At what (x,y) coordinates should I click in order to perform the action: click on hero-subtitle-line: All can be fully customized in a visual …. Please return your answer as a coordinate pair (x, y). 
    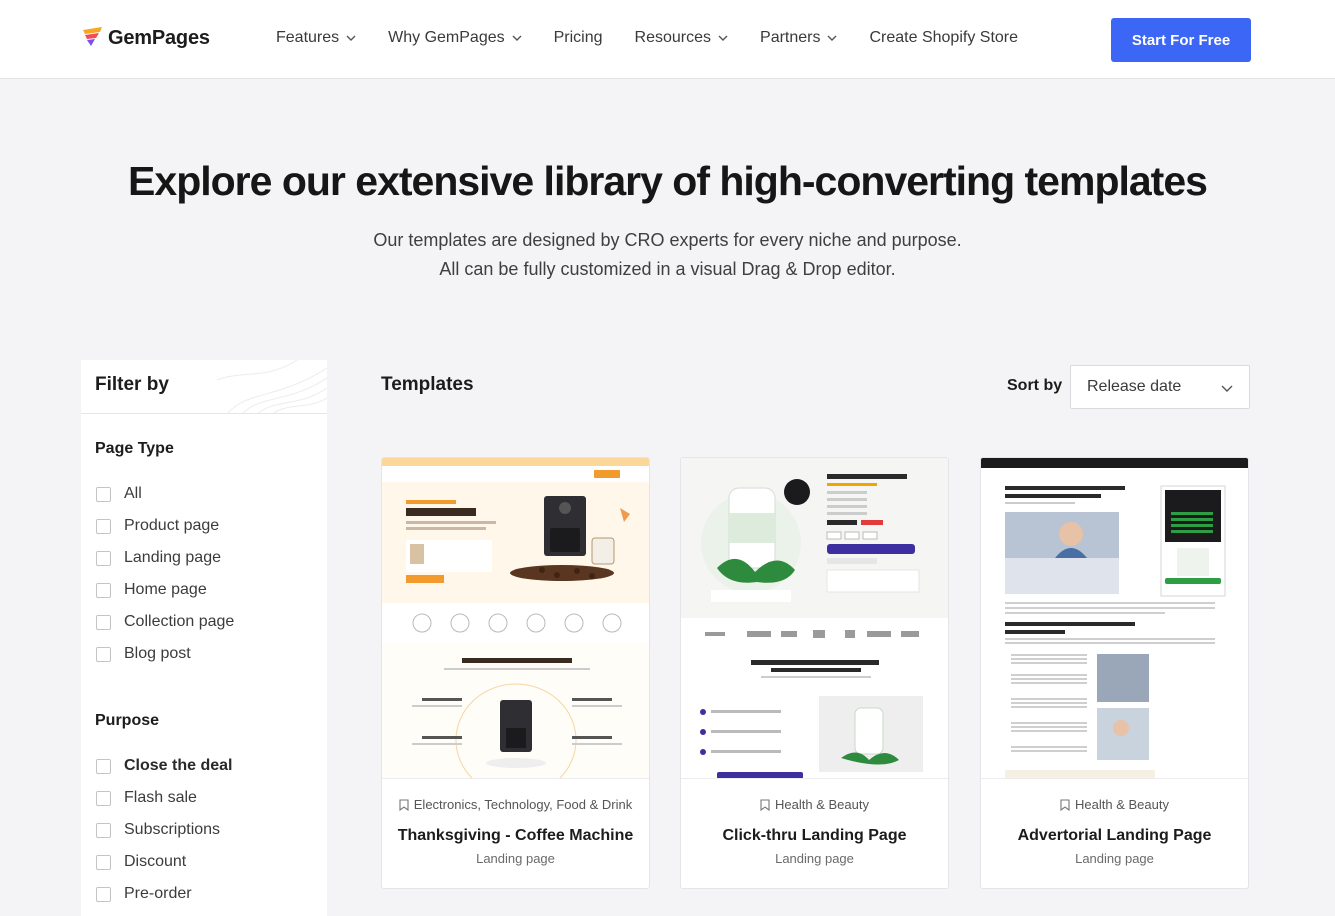
    Looking at the image, I should click on (667, 269).